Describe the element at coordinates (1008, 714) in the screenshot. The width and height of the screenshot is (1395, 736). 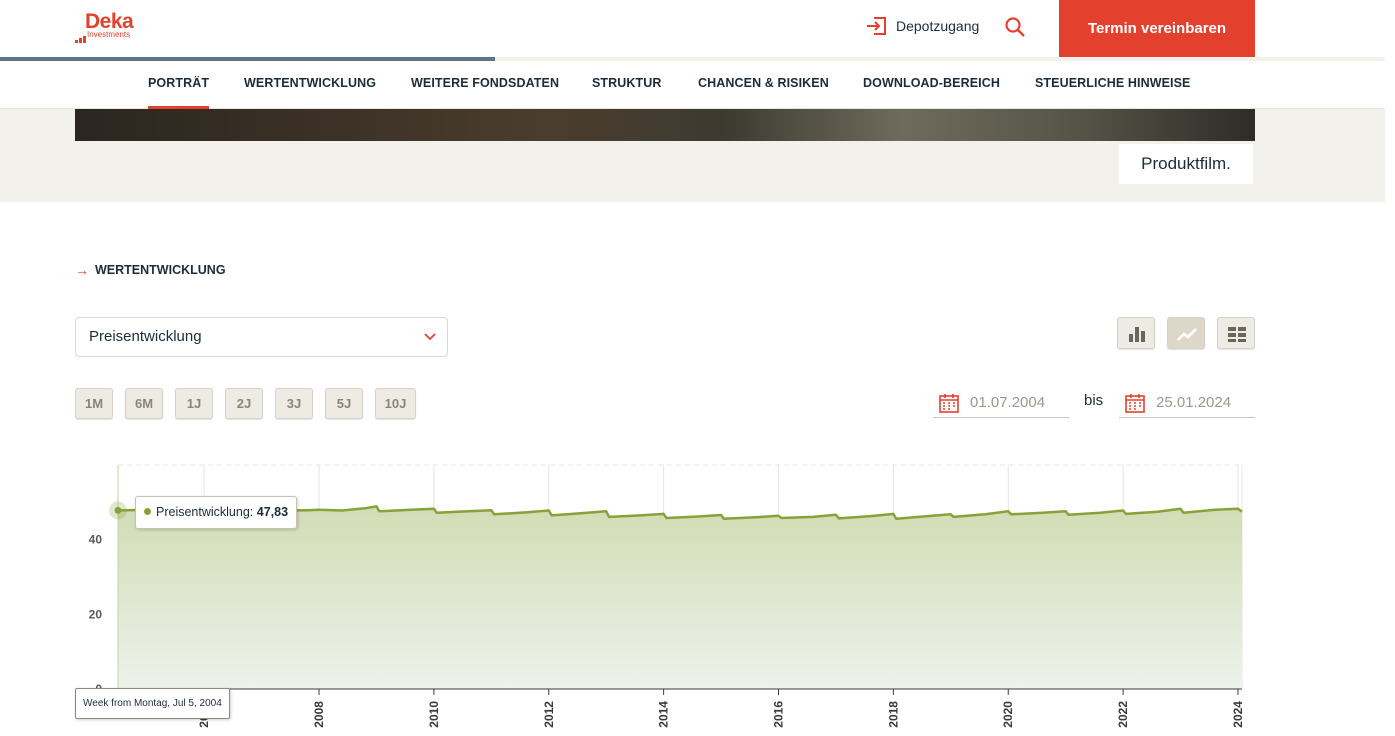
I see `x-tick-label: 2020` at that location.